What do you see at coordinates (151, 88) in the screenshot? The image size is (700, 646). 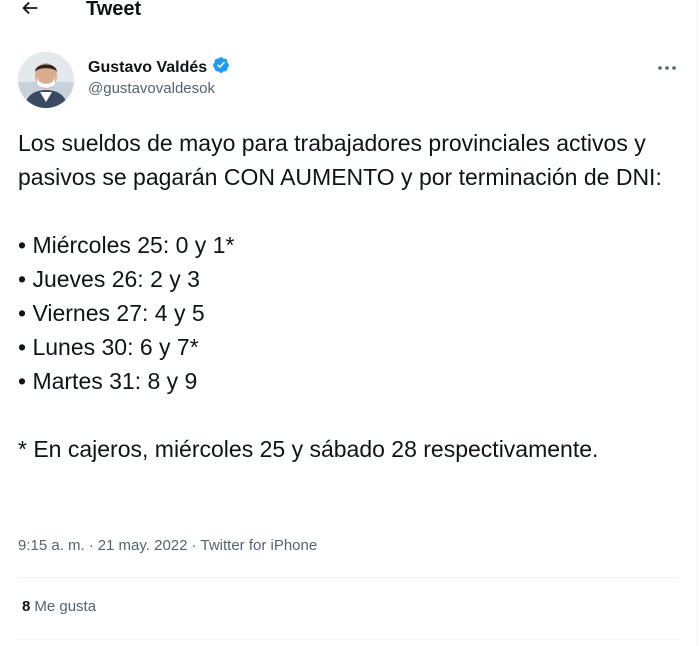 I see `author-handle: @gustavovaldesok` at bounding box center [151, 88].